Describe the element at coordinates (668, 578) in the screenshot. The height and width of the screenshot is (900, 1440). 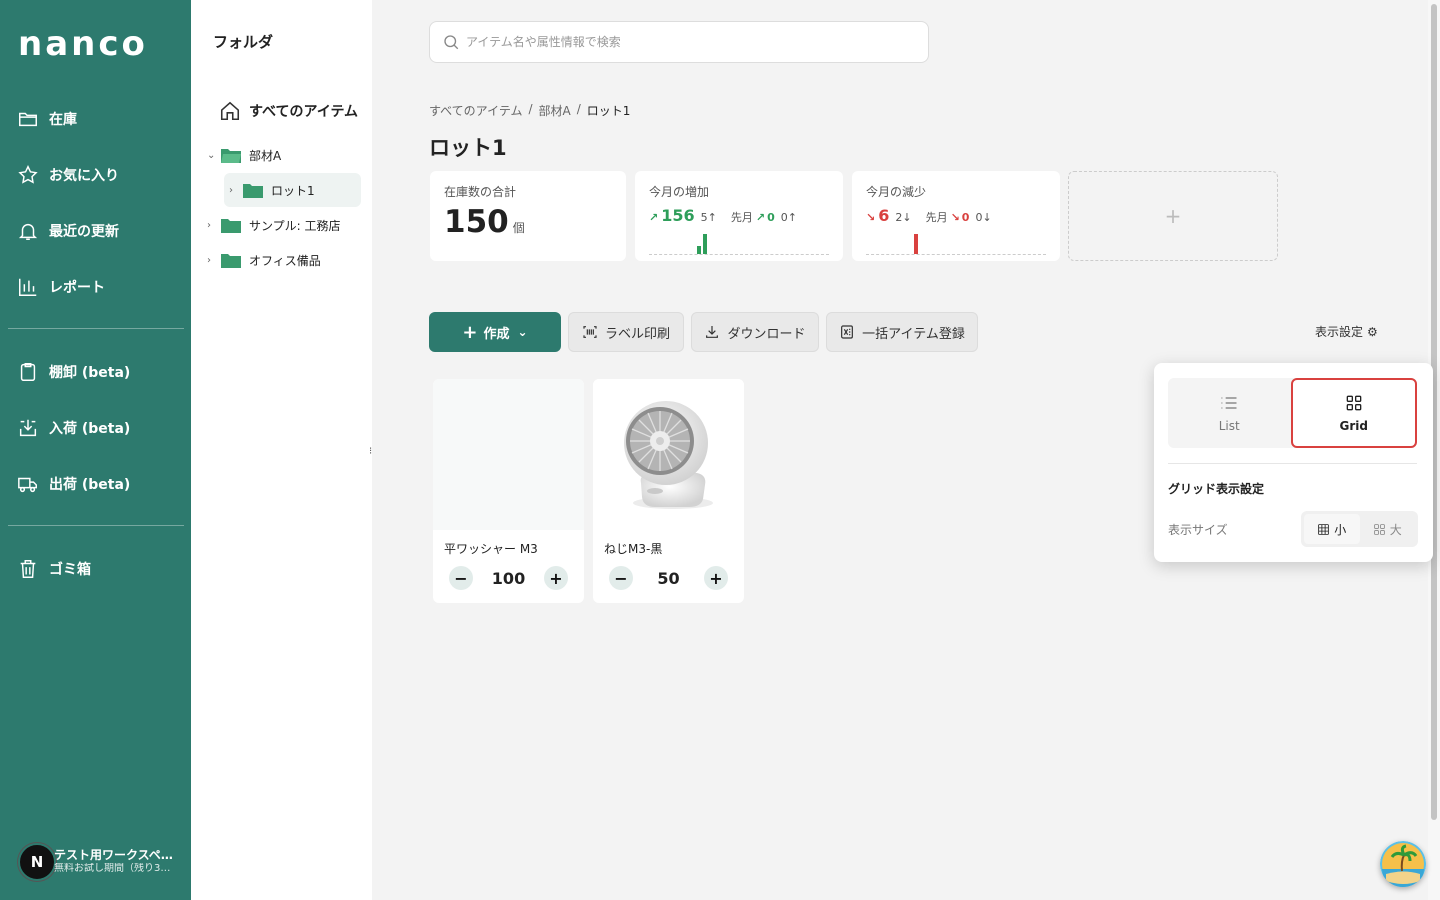
I see `item-quantity: 50` at that location.